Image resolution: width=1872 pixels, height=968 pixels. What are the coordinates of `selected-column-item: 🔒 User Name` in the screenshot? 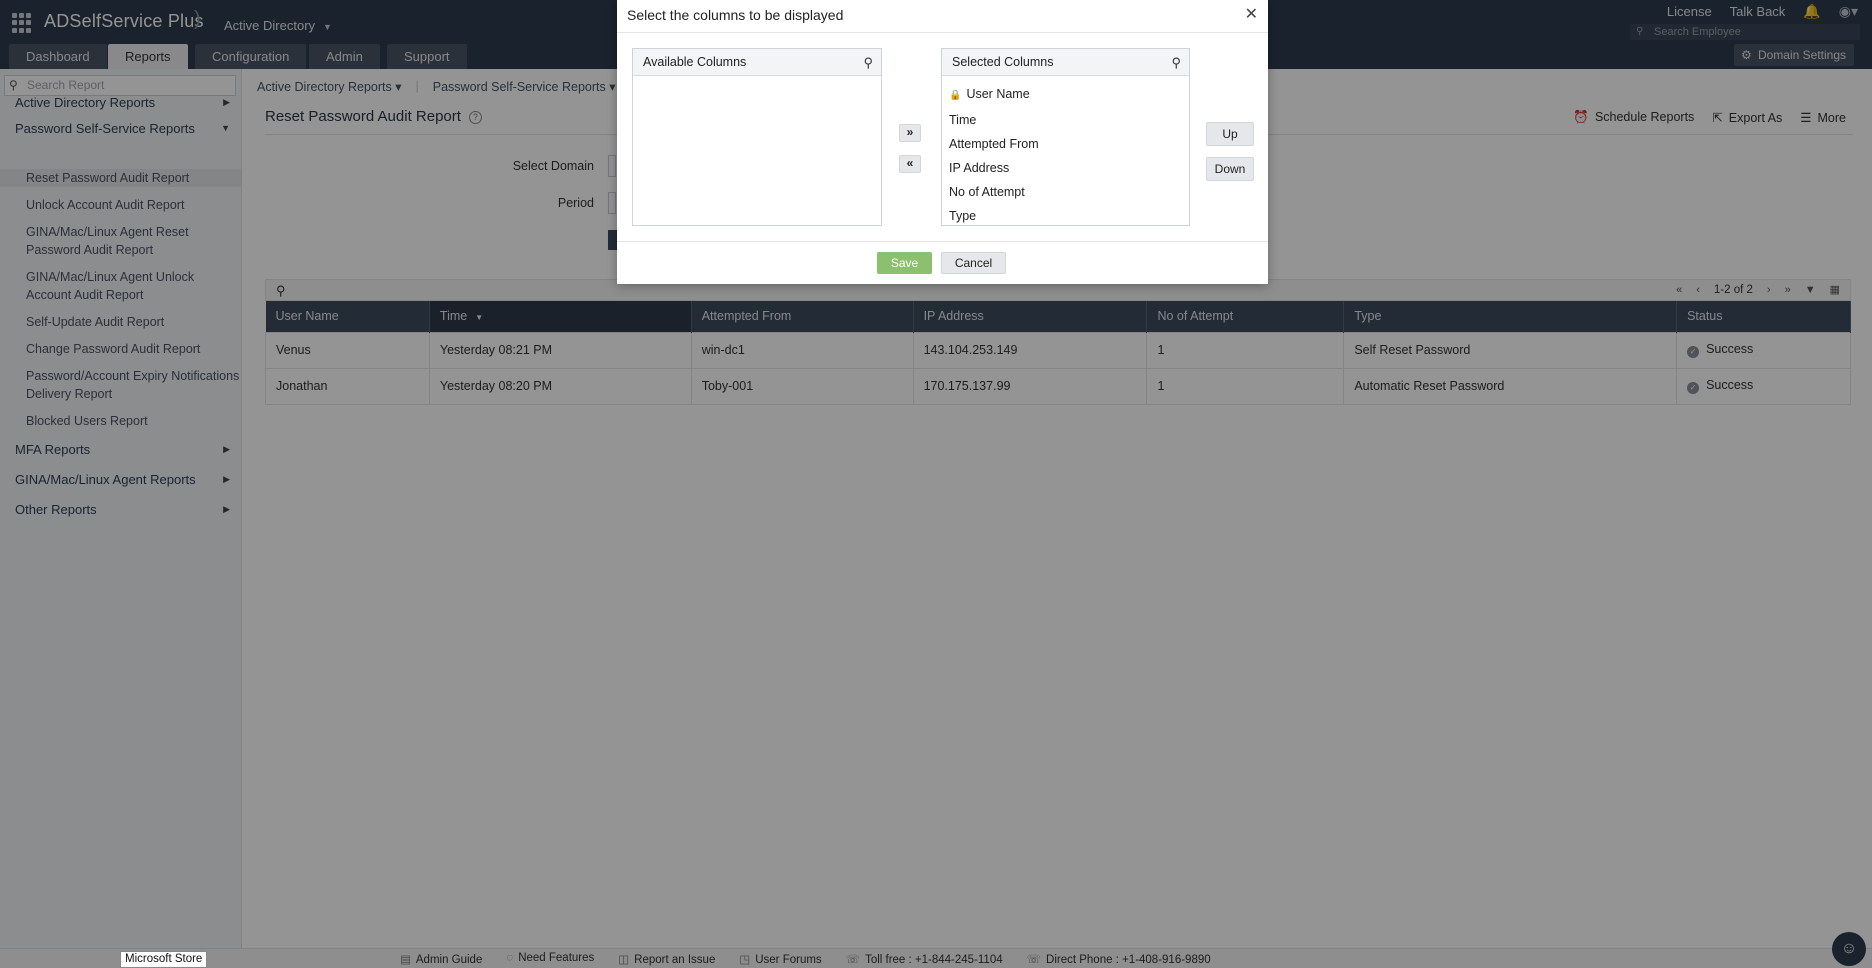 It's located at (989, 94).